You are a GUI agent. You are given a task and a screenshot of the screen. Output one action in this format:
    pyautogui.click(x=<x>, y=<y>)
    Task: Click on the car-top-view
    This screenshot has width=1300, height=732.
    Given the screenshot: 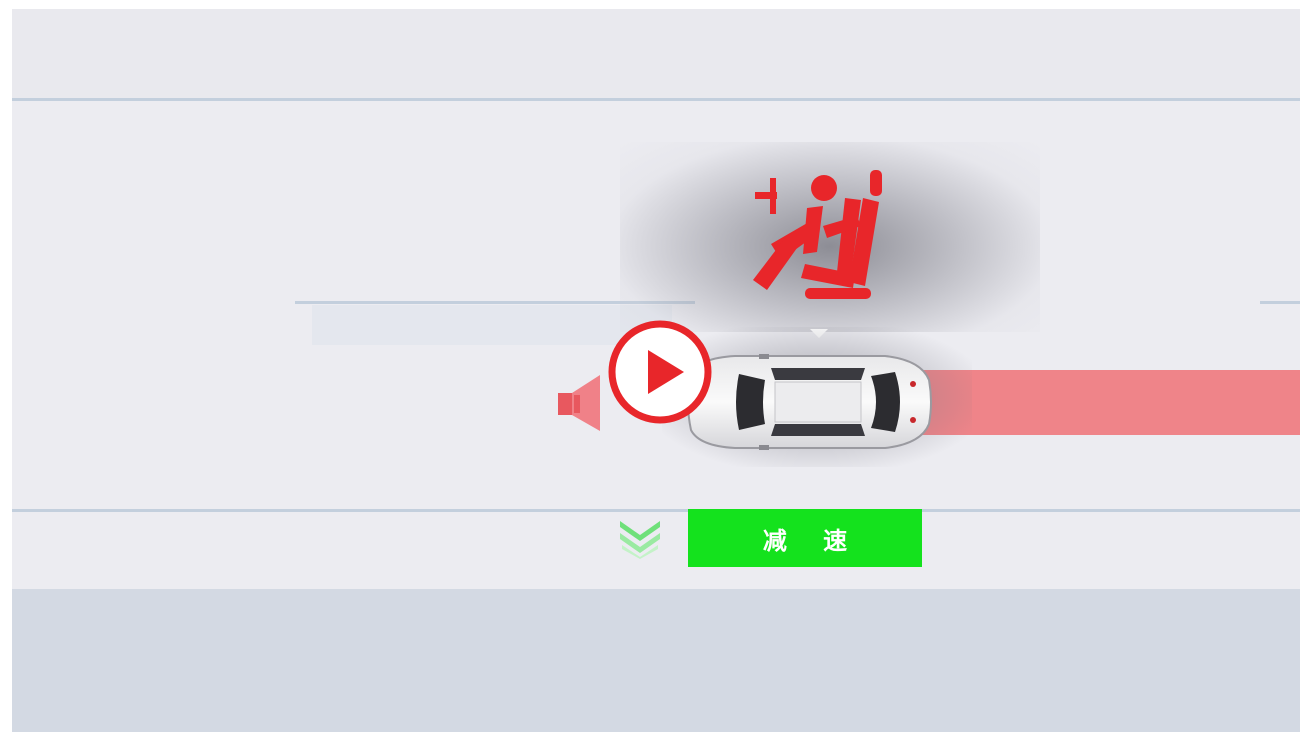 What is the action you would take?
    pyautogui.click(x=809, y=402)
    